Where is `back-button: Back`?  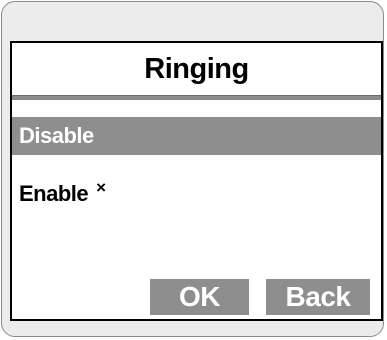
back-button: Back is located at coordinates (318, 297).